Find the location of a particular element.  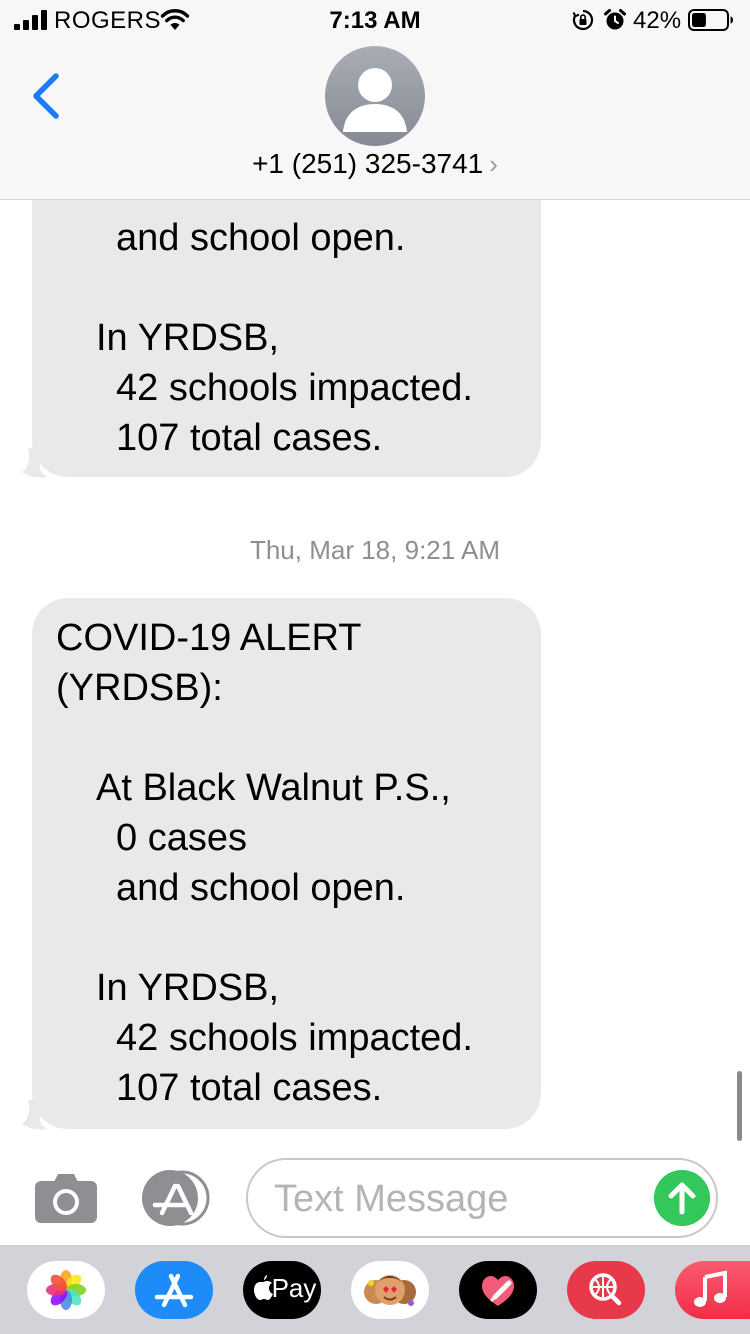

camera-button is located at coordinates (66, 1198).